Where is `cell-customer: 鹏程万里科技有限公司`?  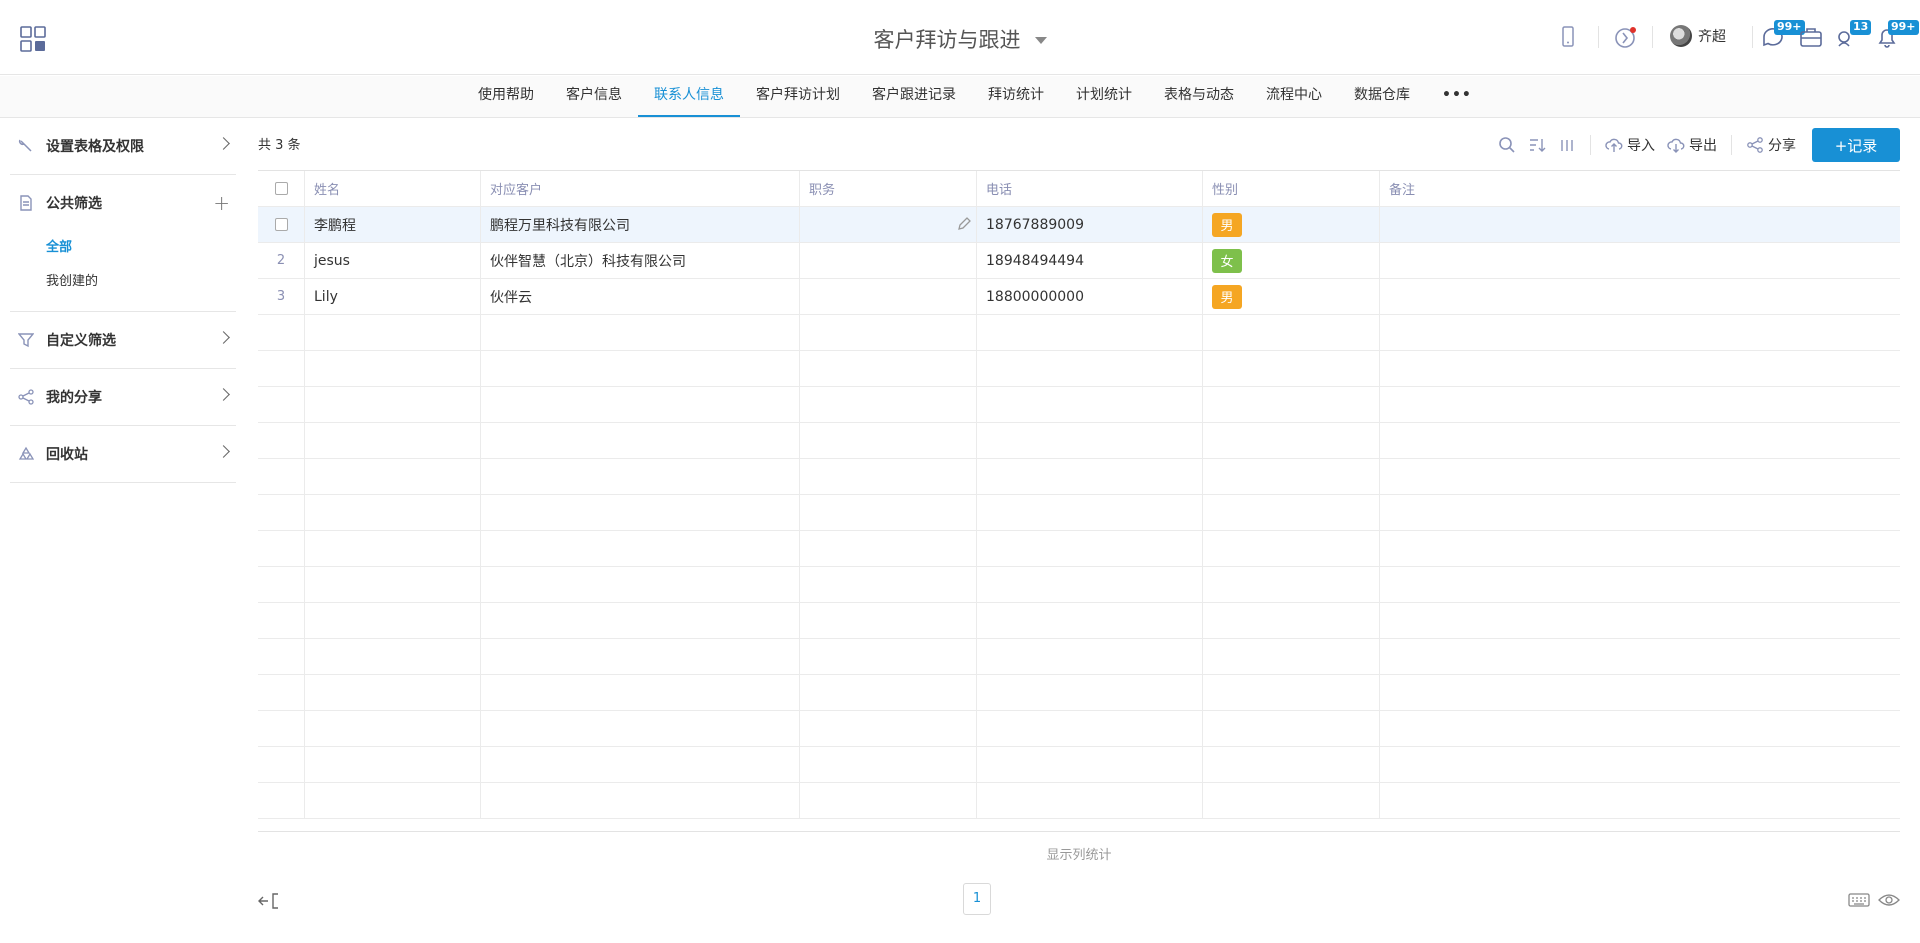
cell-customer: 鹏程万里科技有限公司 is located at coordinates (640, 224).